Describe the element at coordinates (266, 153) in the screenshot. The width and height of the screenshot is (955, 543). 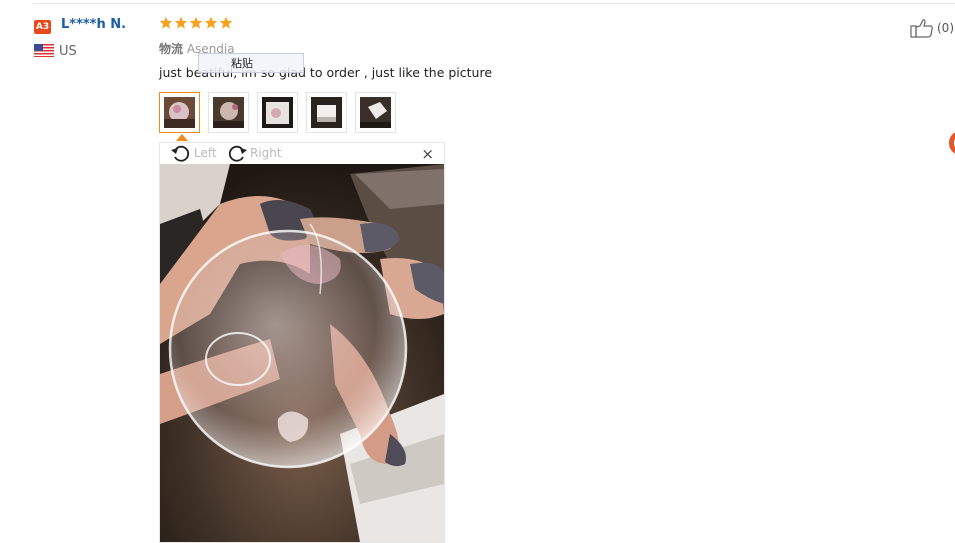
I see `rotate-right-label: Right` at that location.